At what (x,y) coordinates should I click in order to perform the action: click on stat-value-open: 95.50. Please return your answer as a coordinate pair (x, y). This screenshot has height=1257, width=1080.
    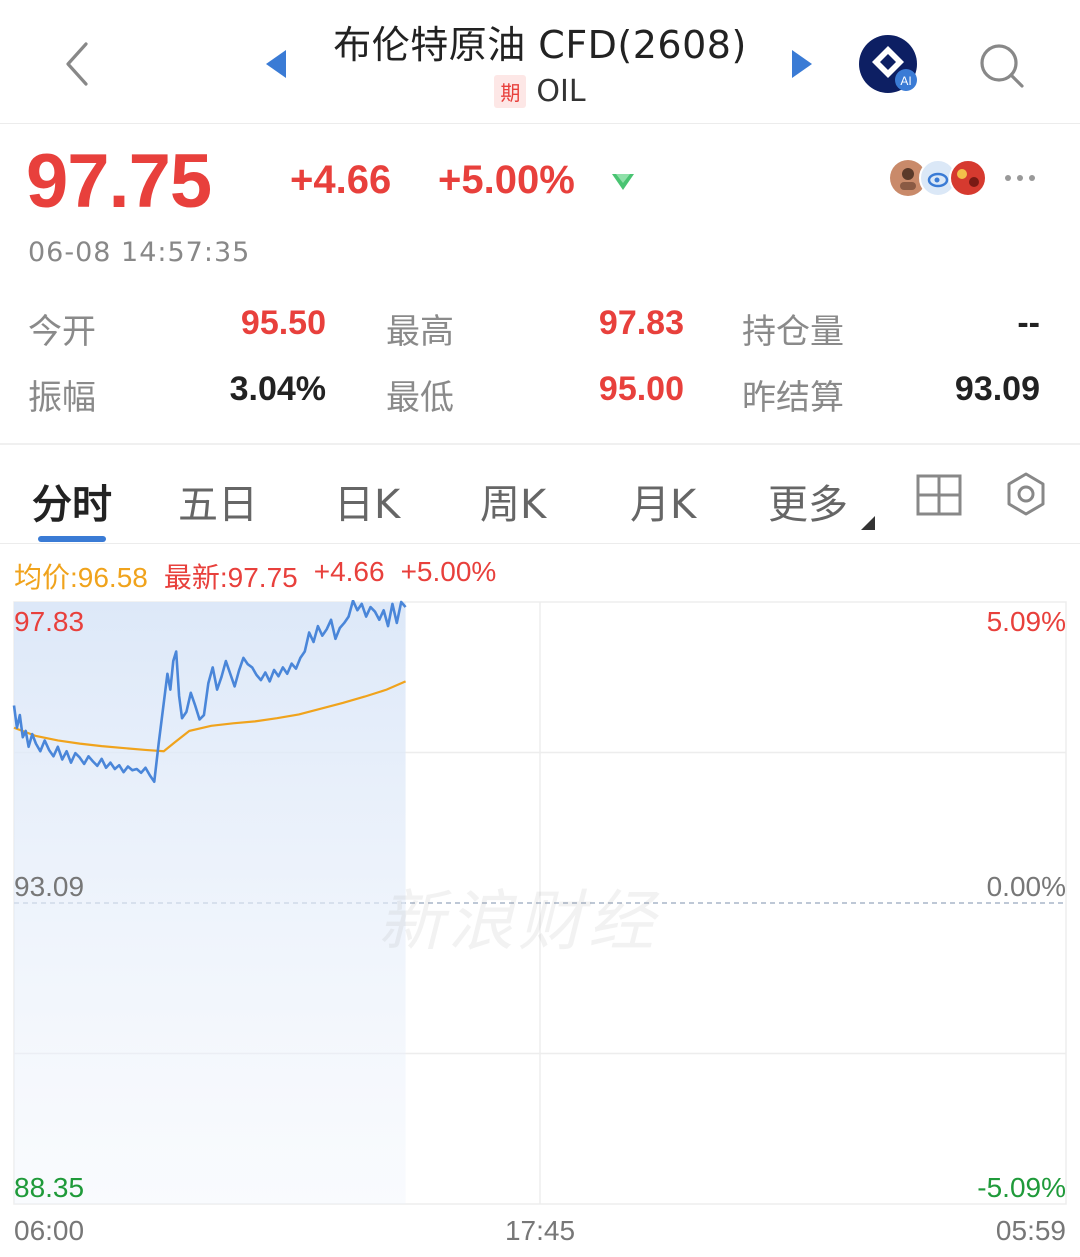
    Looking at the image, I should click on (283, 323).